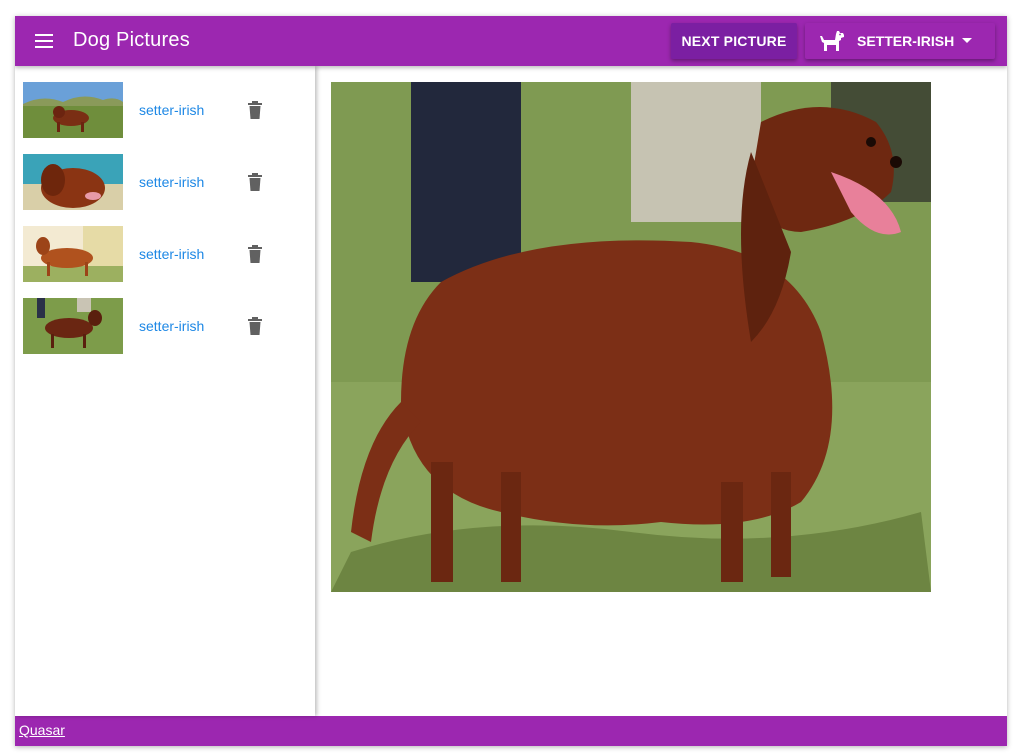 The height and width of the screenshot is (756, 1022). What do you see at coordinates (906, 41) in the screenshot?
I see `breed-select-value: setter-irish` at bounding box center [906, 41].